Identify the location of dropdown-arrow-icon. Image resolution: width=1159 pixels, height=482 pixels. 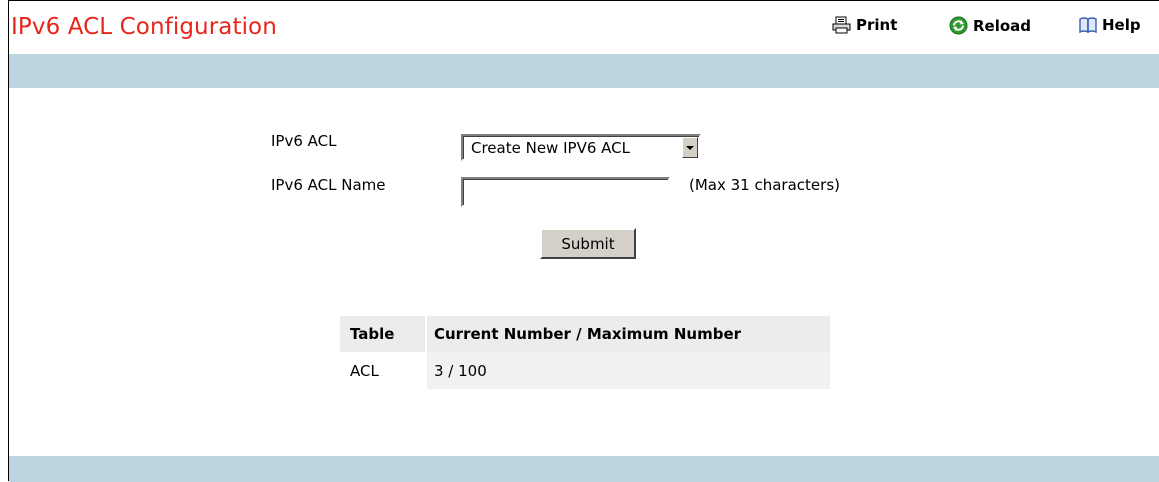
(690, 147).